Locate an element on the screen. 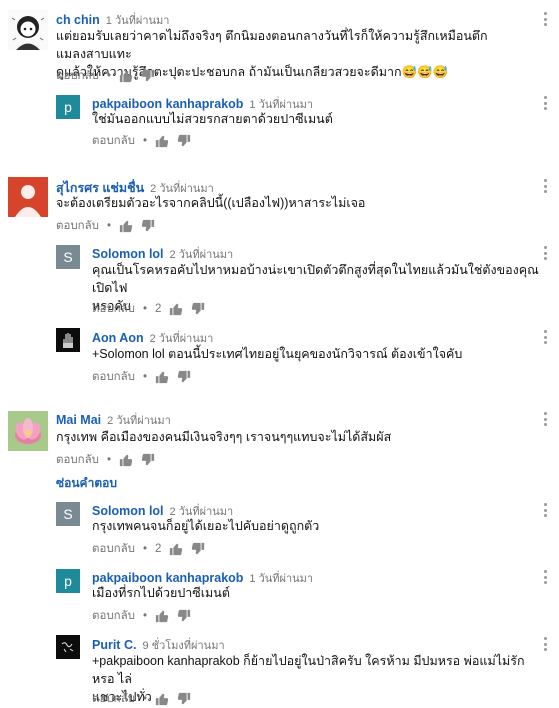 The height and width of the screenshot is (708, 559). lotus-flower-icon is located at coordinates (28, 431).